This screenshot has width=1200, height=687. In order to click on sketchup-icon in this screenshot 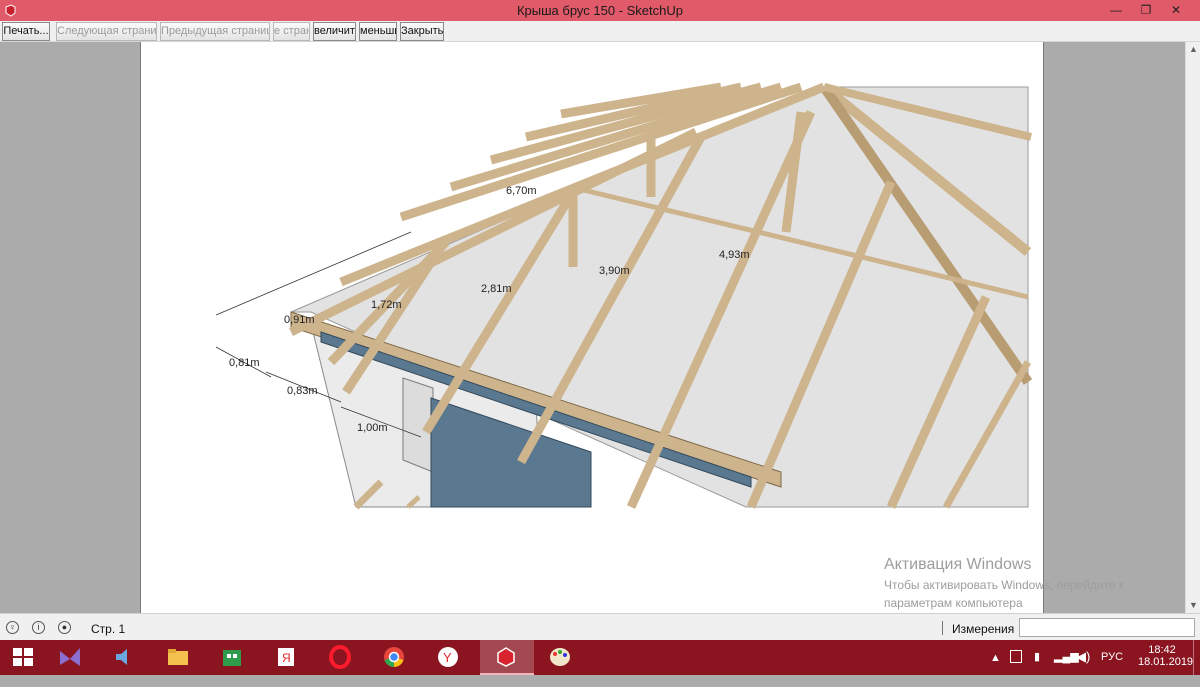, I will do `click(506, 657)`.